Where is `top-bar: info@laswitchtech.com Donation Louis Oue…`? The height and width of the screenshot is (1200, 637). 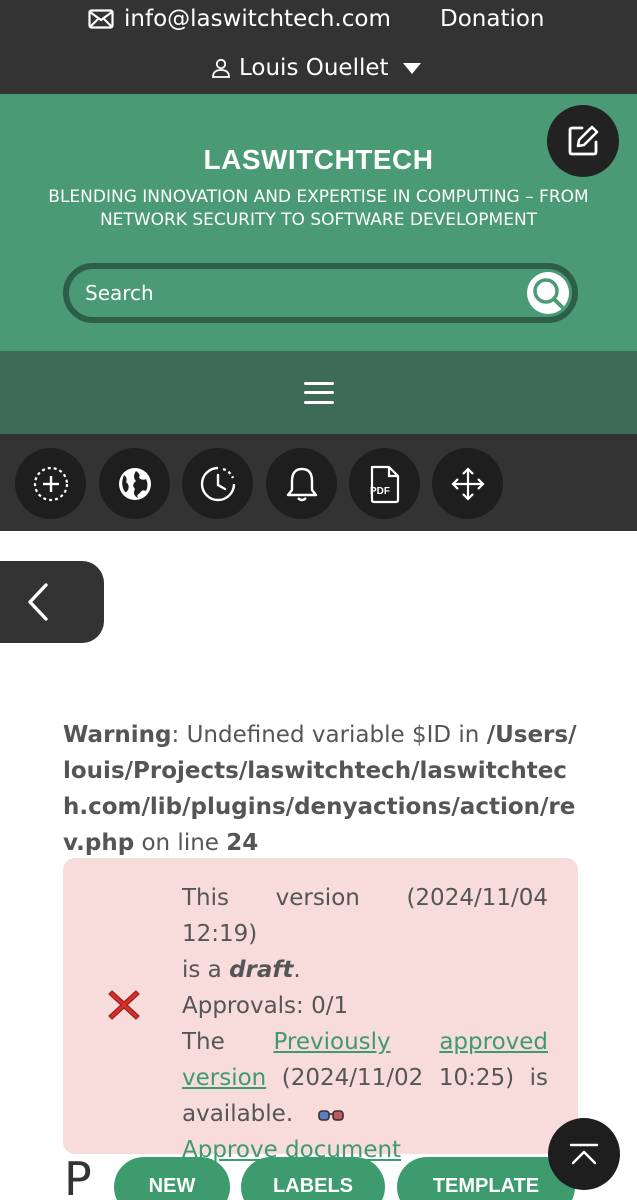 top-bar: info@laswitchtech.com Donation Louis Oue… is located at coordinates (318, 47).